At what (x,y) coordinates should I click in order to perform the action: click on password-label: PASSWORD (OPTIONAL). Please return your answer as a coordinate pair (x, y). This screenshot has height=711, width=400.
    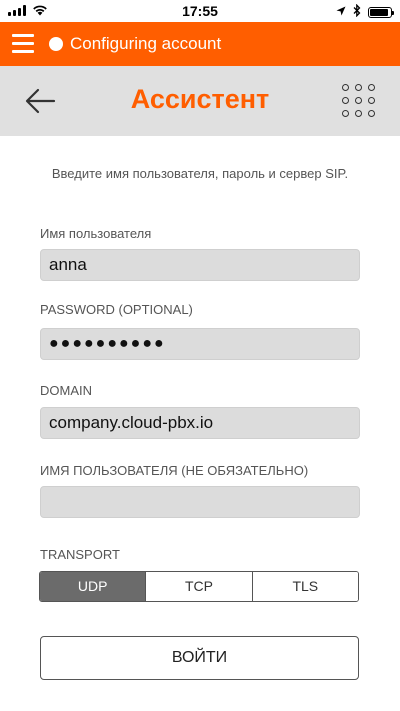
    Looking at the image, I should click on (116, 309).